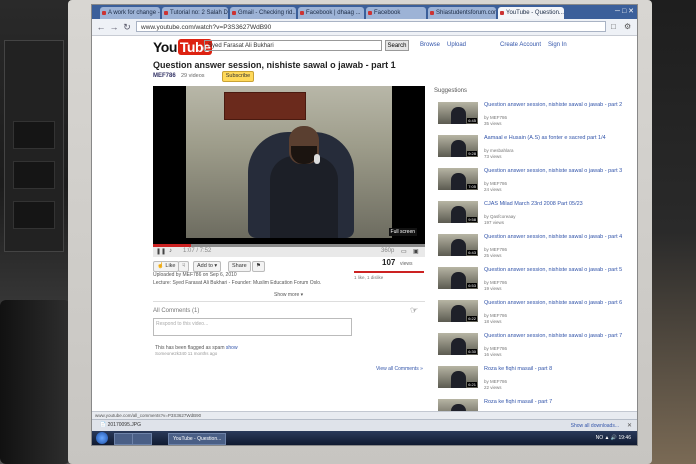 This screenshot has height=464, width=696. Describe the element at coordinates (472, 186) in the screenshot. I see `suggestion-duration: 7:05` at that location.